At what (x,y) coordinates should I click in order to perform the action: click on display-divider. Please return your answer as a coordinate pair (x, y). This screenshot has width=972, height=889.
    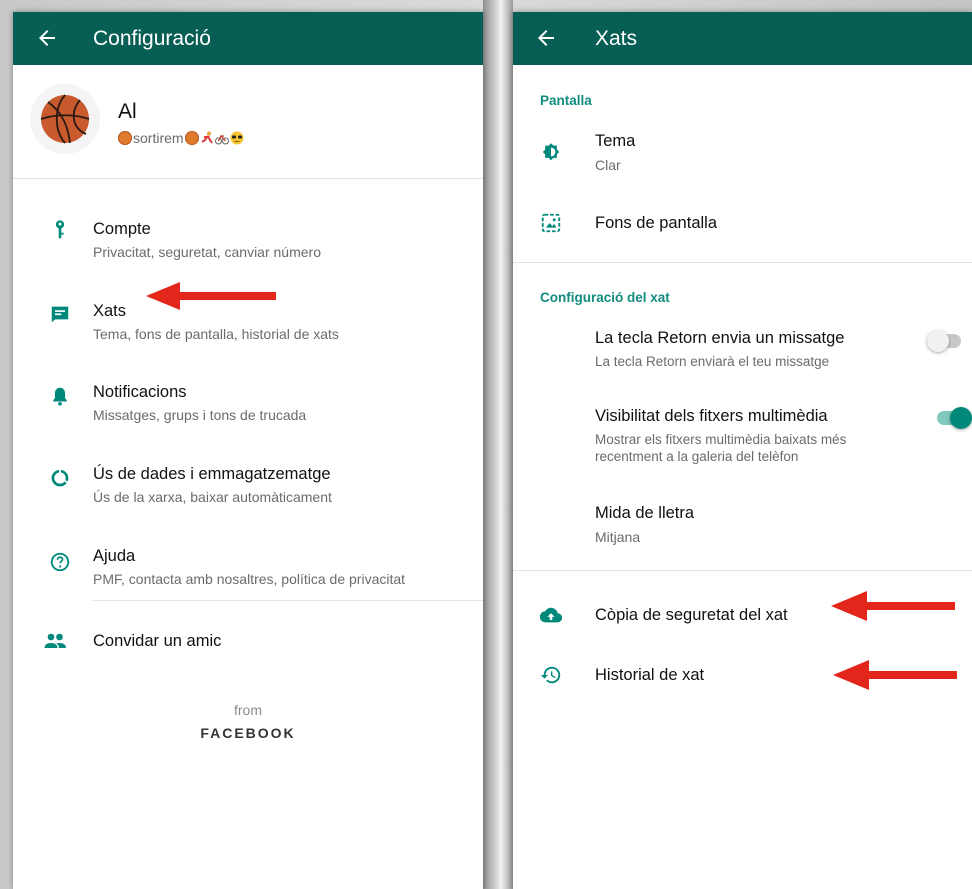
    Looking at the image, I should click on (742, 262).